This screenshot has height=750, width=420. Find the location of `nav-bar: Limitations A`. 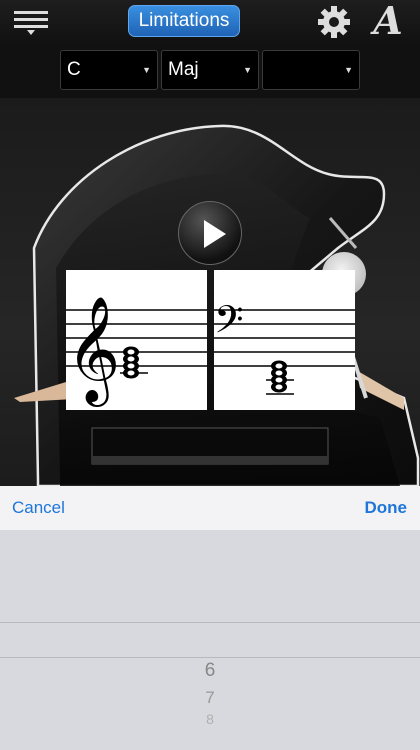

nav-bar: Limitations A is located at coordinates (210, 22).